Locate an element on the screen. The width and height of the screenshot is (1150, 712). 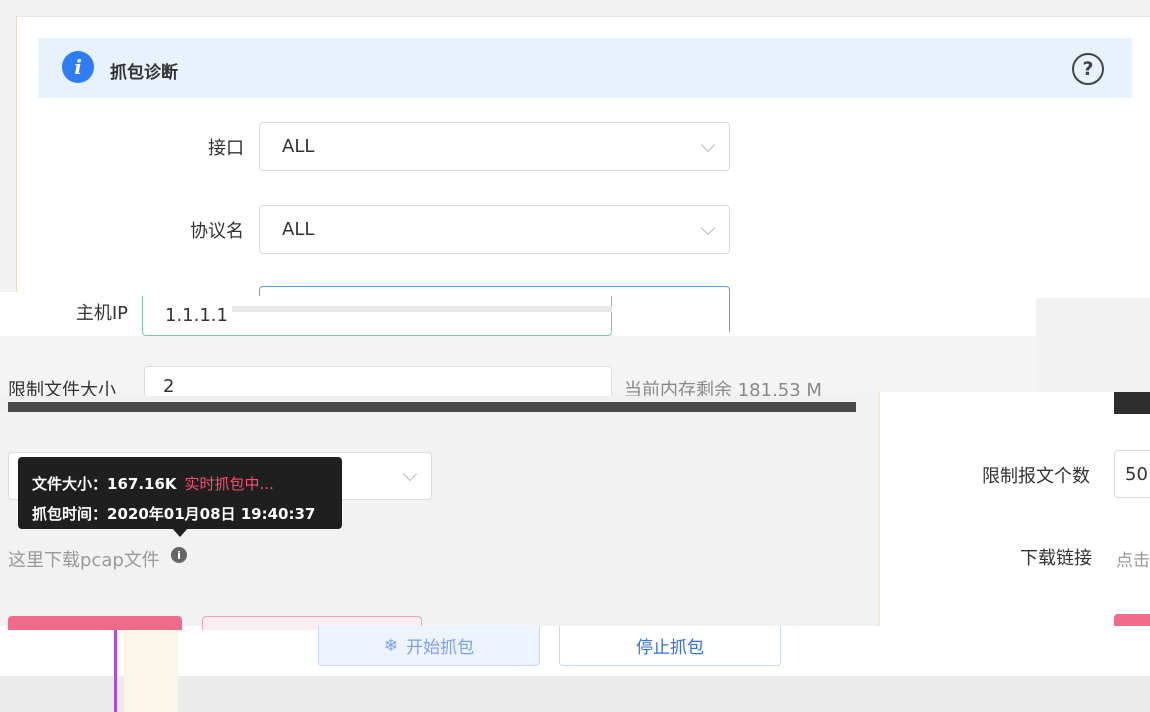
memory-remaining: 当前内存剩余 181.53 M is located at coordinates (723, 388).